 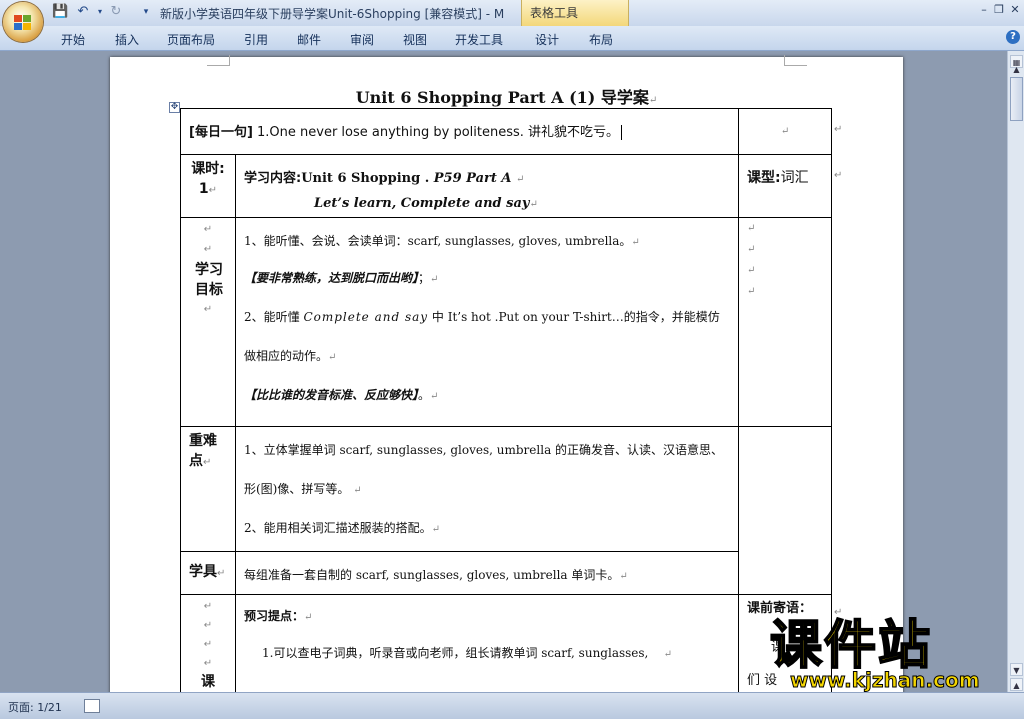 I want to click on lesson-type-cell: 课型:词汇, so click(x=785, y=186).